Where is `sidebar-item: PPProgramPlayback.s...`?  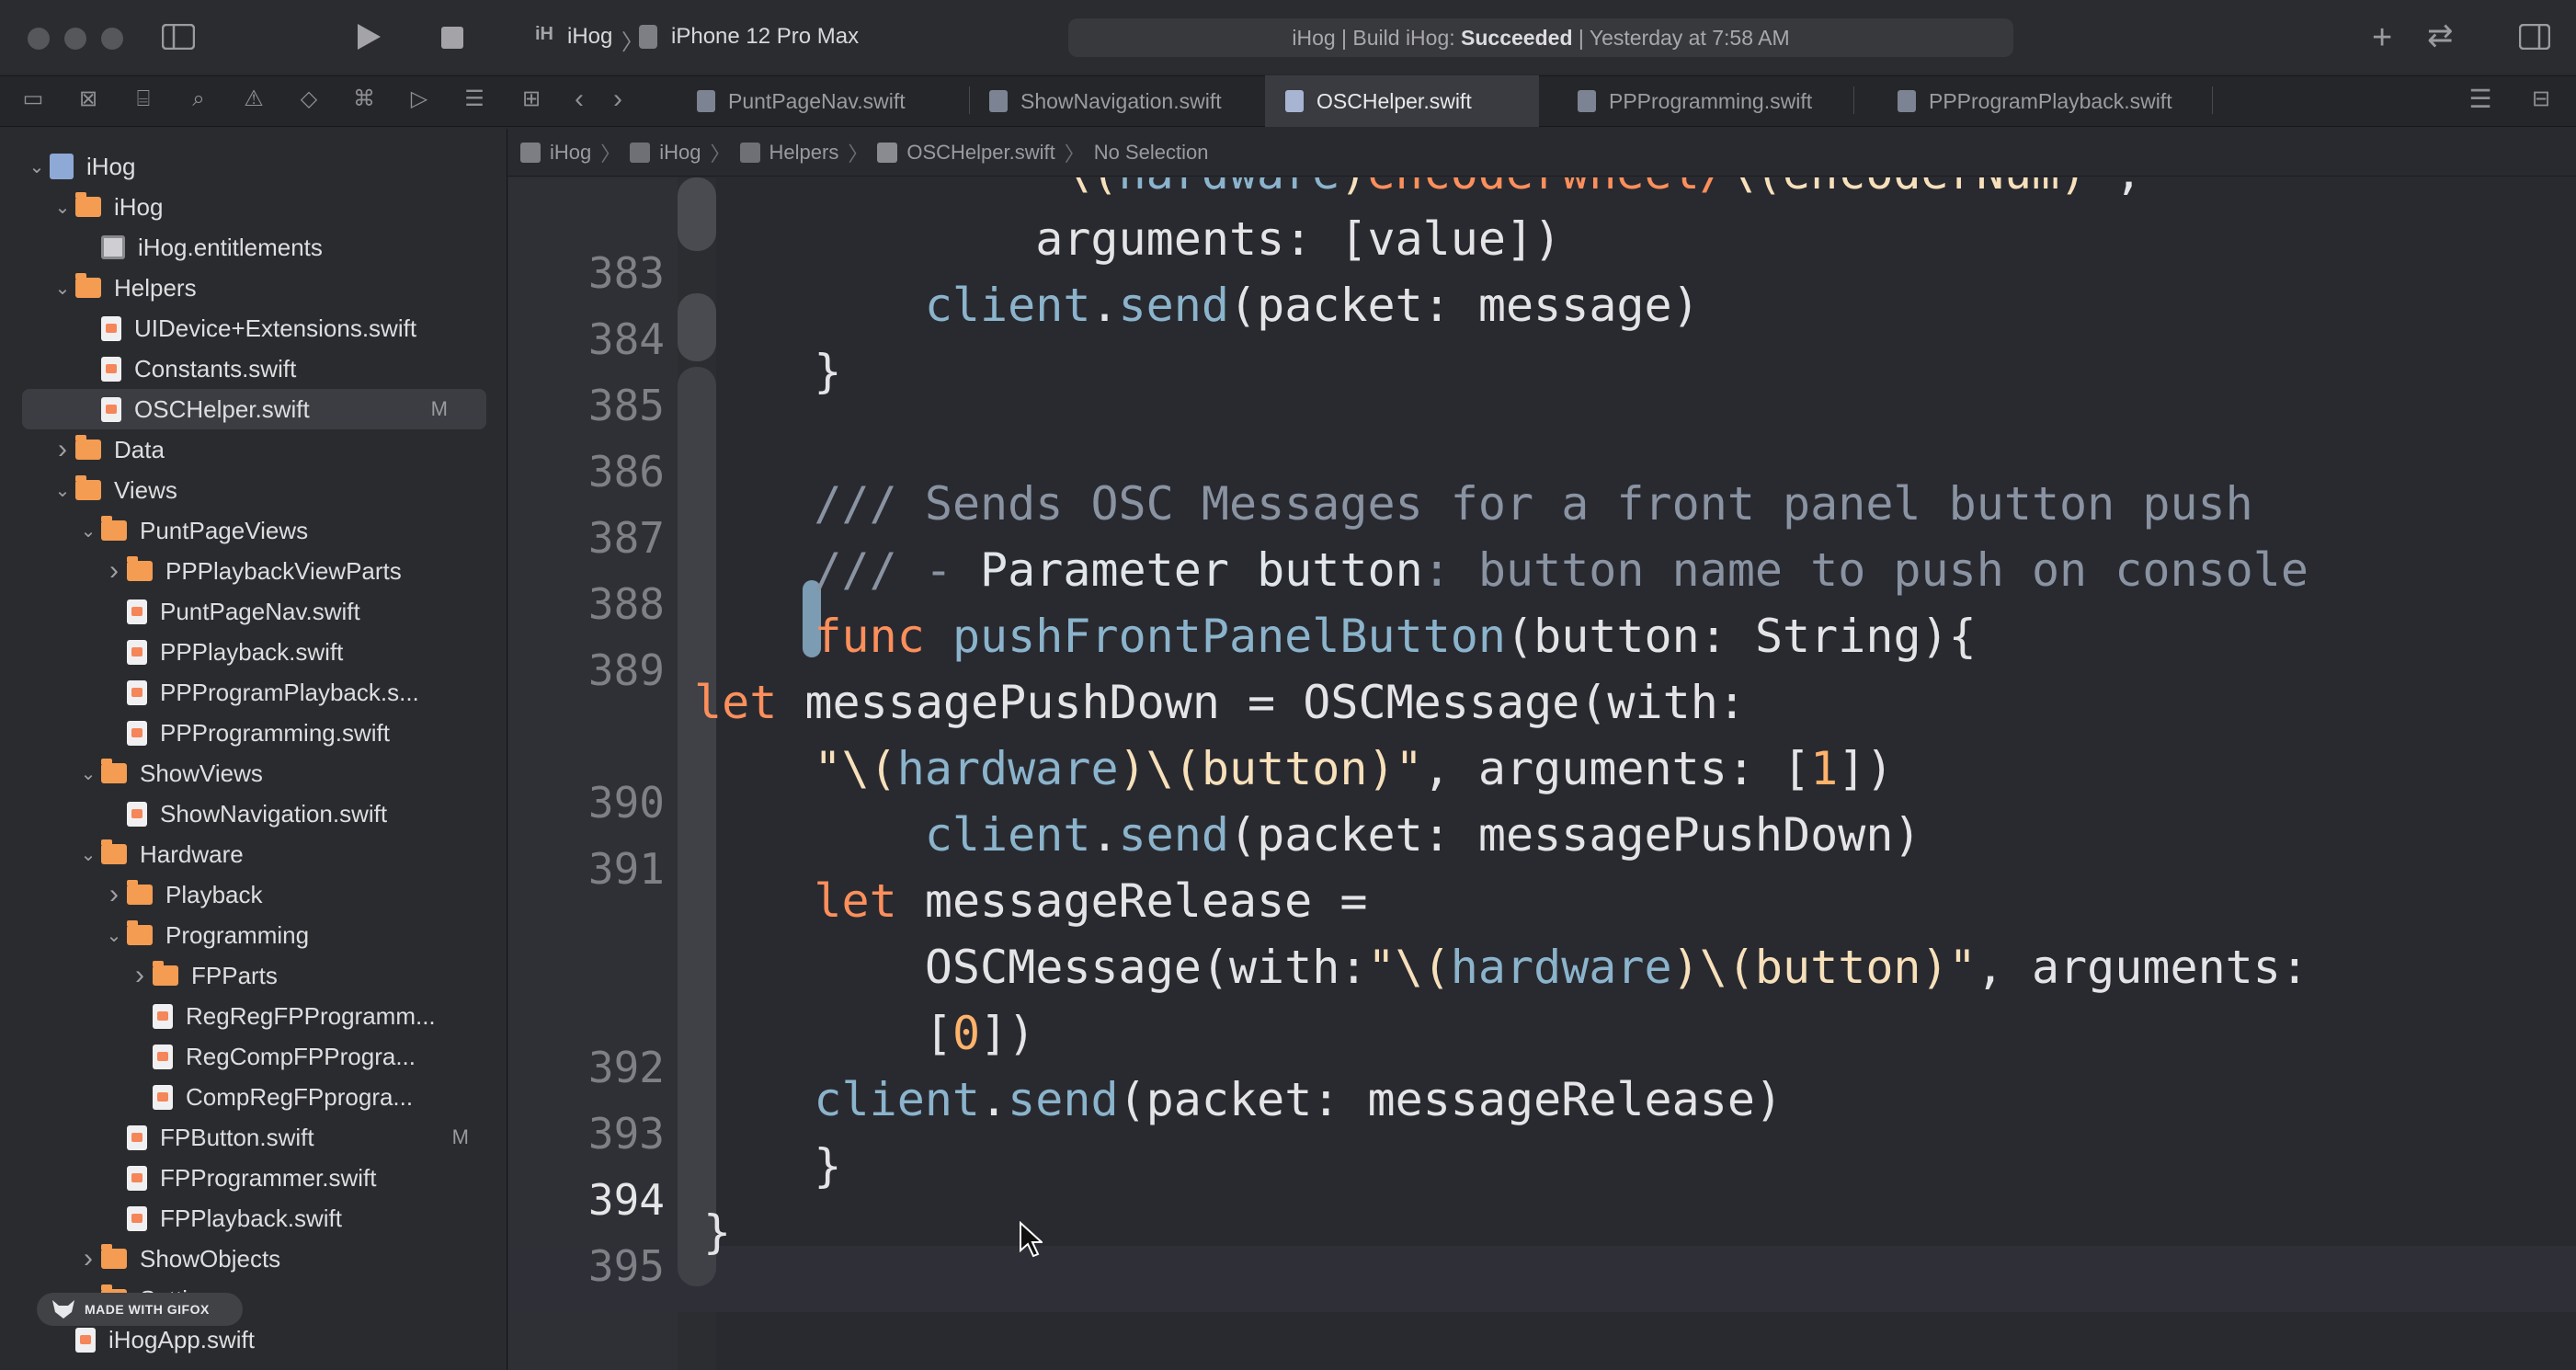
sidebar-item: PPProgramPlayback.s... is located at coordinates (253, 692).